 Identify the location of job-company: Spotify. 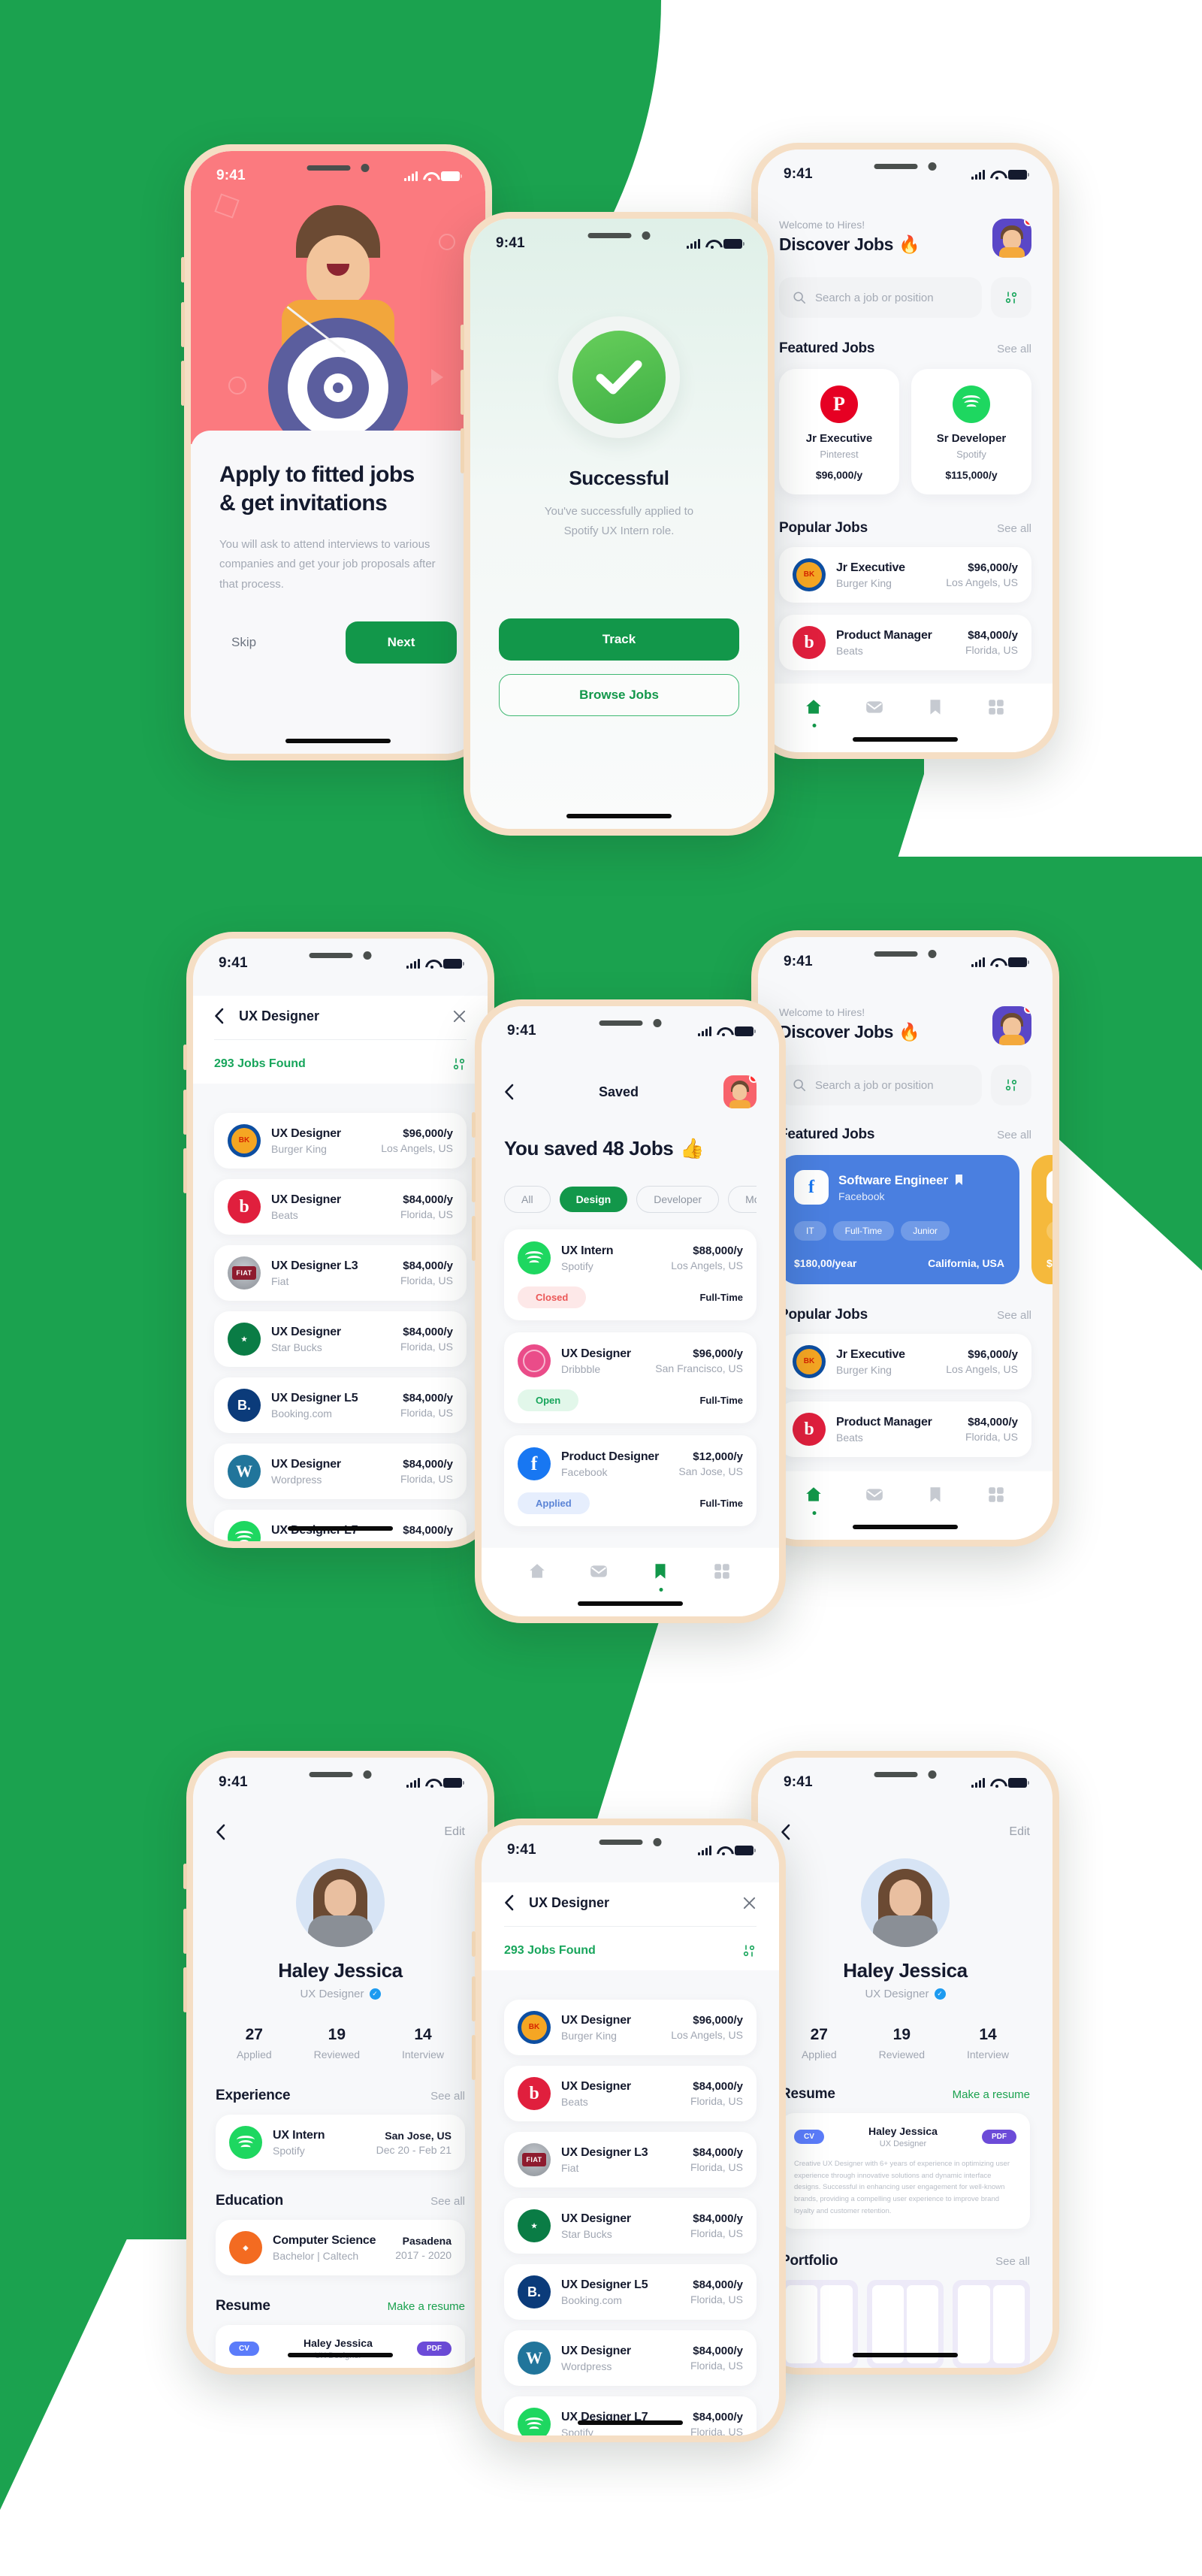
(577, 1265).